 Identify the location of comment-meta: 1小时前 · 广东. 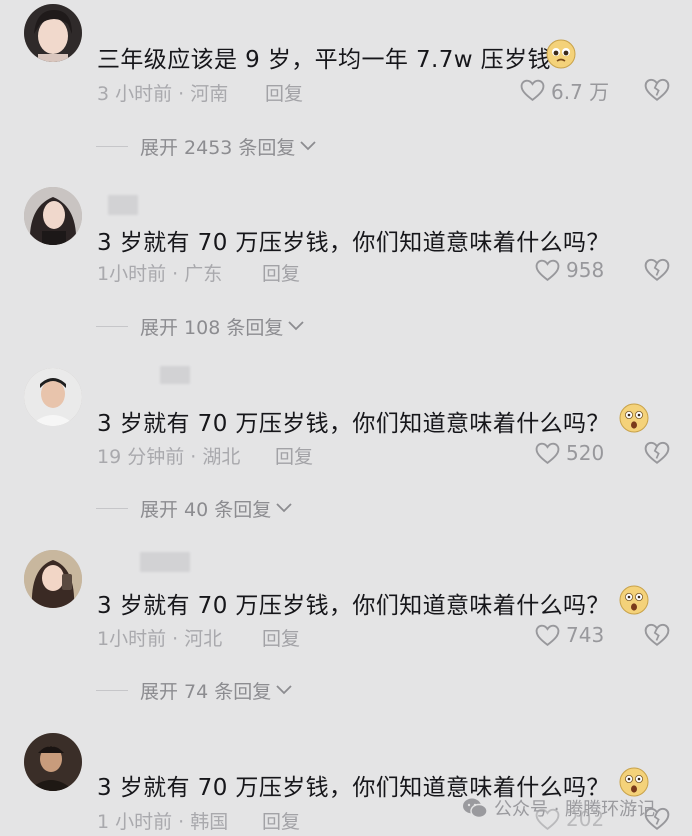
(160, 274).